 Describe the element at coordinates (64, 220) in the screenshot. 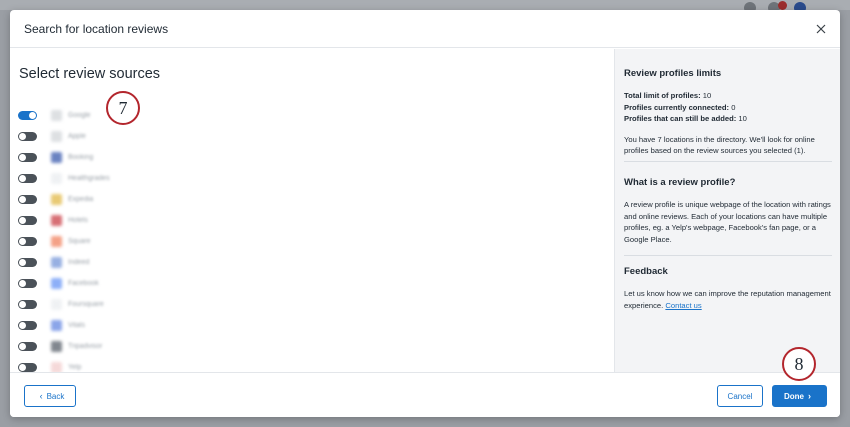

I see `source-row: Hotels` at that location.